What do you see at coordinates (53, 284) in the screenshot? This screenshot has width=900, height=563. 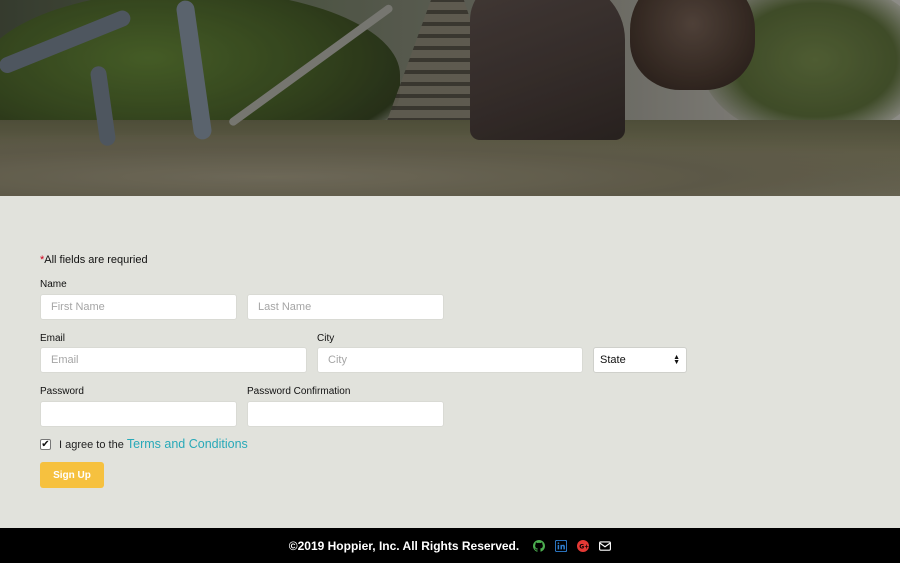 I see `name-label: Name` at bounding box center [53, 284].